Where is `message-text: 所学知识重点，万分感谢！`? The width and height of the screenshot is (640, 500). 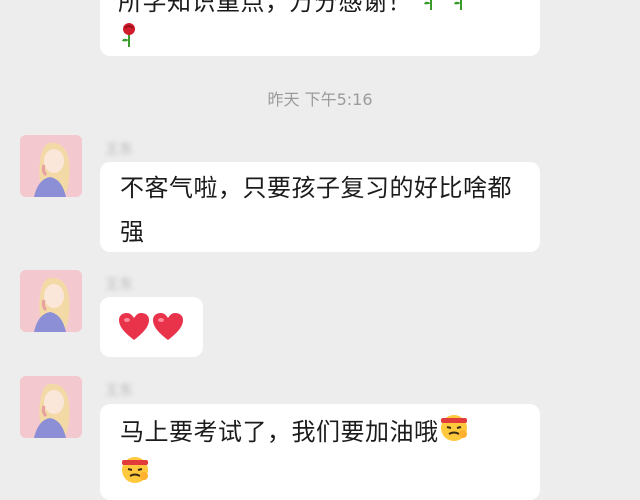
message-text: 所学知识重点，万分感谢！ is located at coordinates (321, 29).